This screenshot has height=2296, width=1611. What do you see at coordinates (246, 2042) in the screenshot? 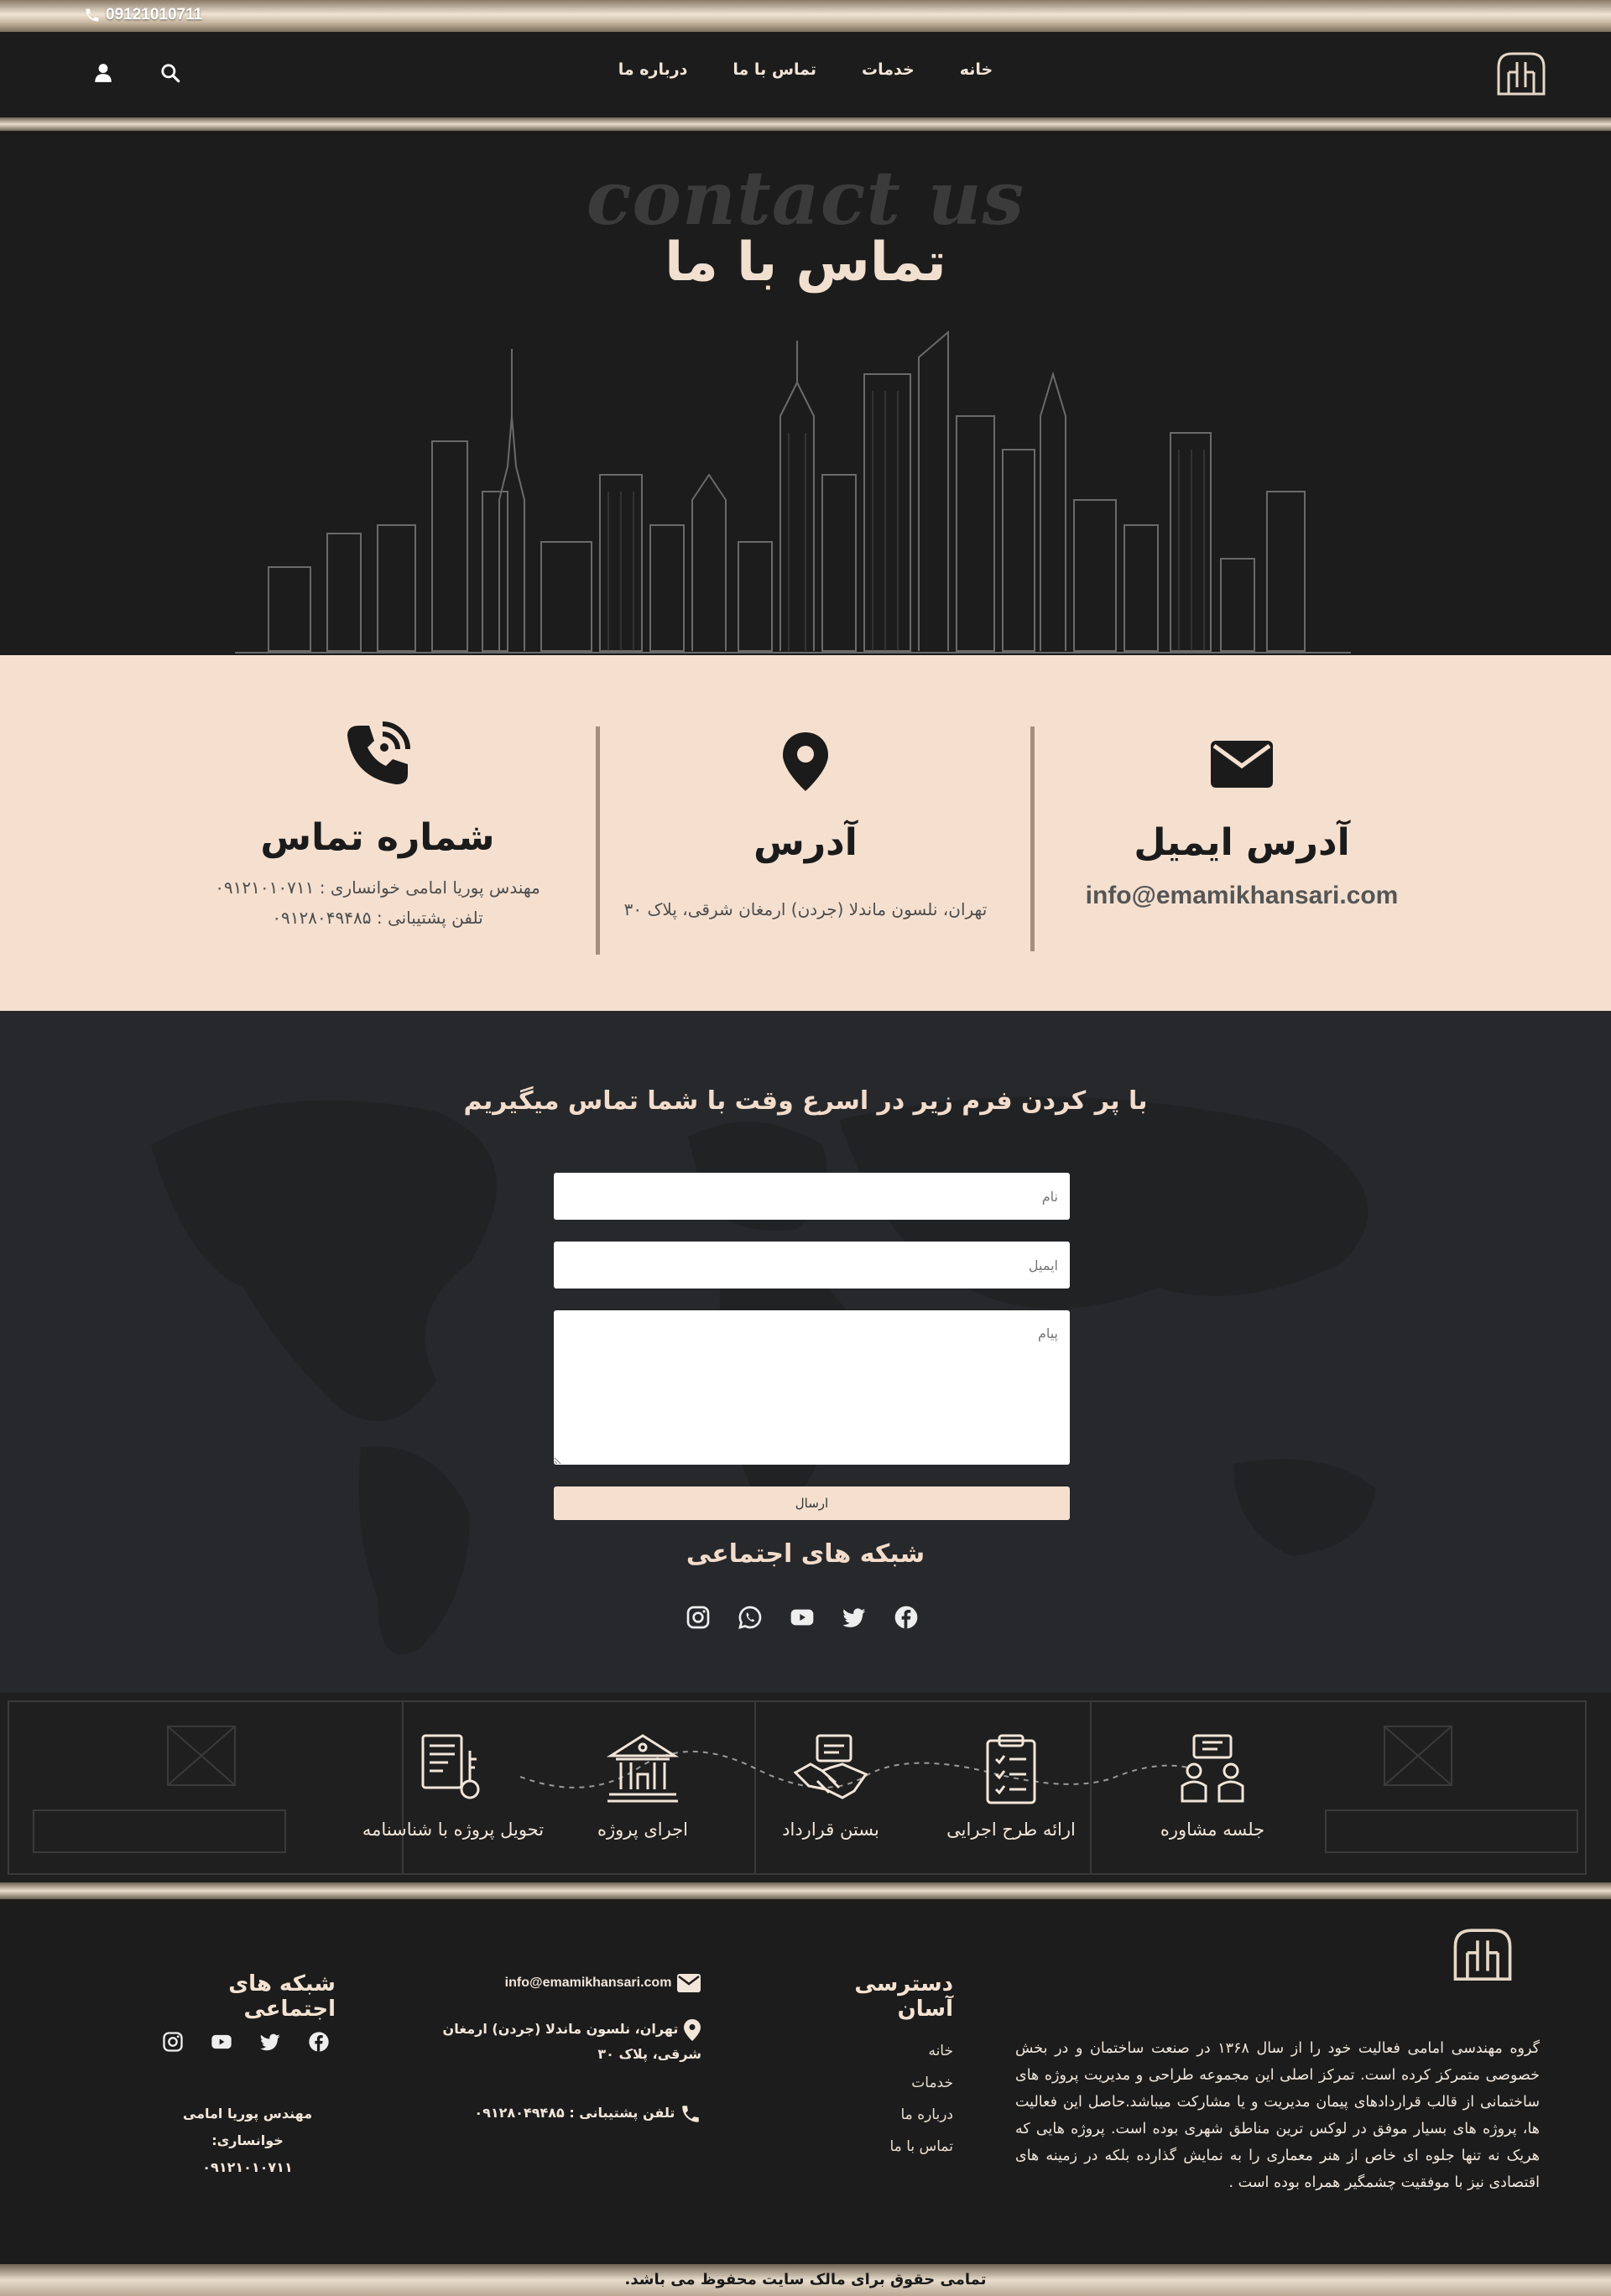
I see `footer-social-icons` at bounding box center [246, 2042].